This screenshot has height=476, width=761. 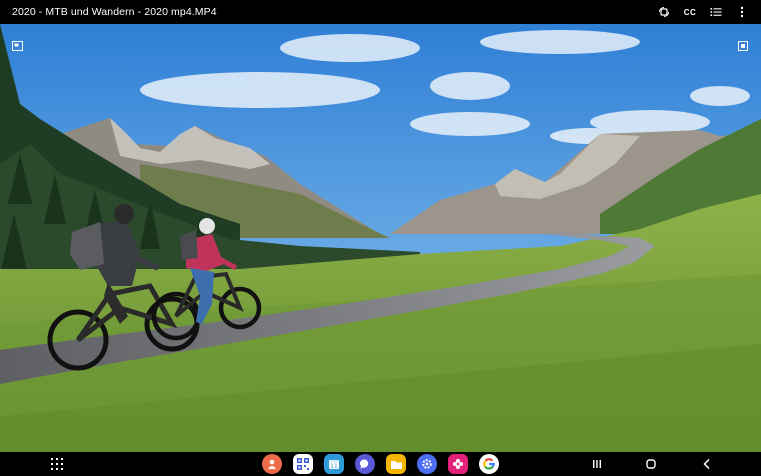 What do you see at coordinates (17, 46) in the screenshot?
I see `popup-view-icon` at bounding box center [17, 46].